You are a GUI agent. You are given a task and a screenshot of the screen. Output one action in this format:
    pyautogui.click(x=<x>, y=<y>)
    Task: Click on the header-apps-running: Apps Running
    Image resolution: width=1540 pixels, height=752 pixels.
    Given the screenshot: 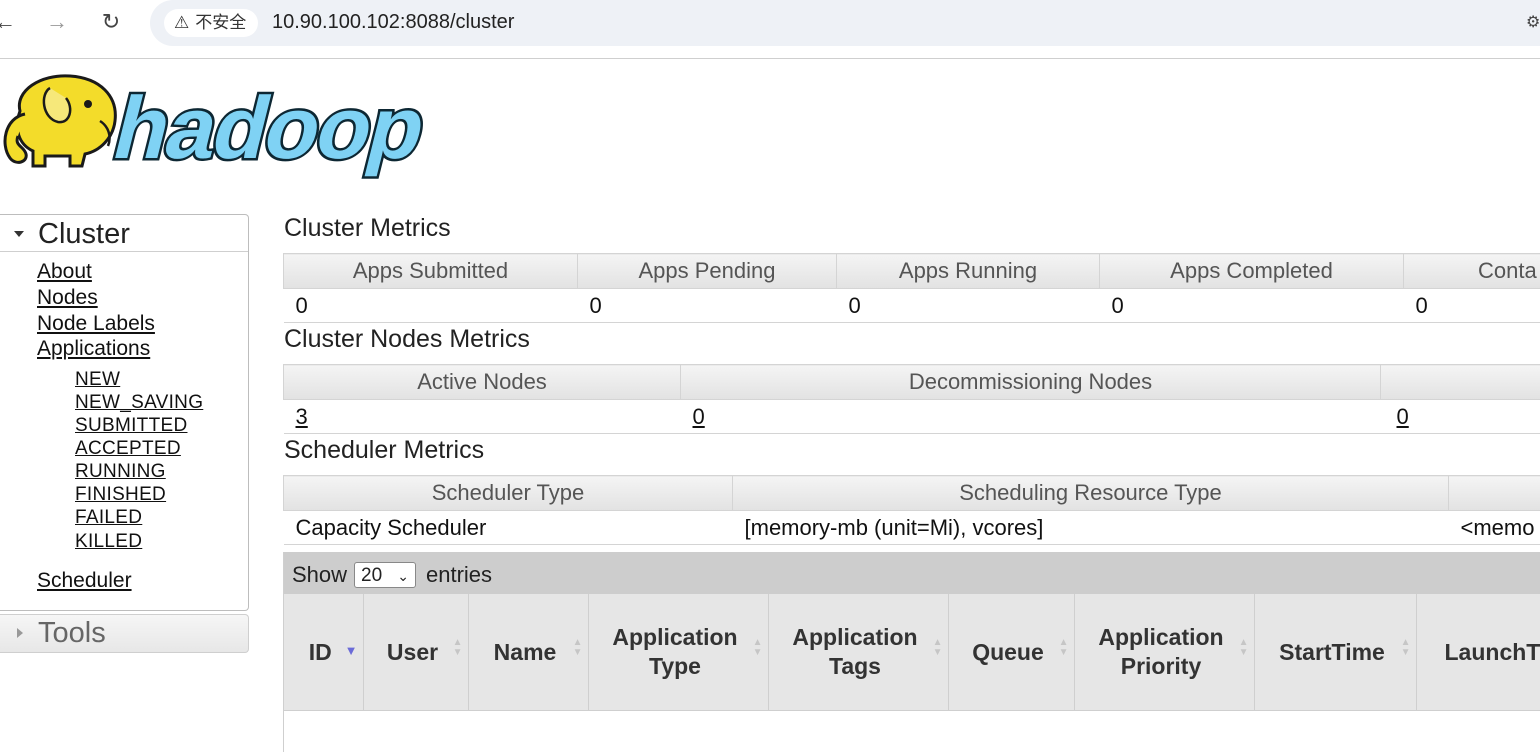 What is the action you would take?
    pyautogui.click(x=968, y=271)
    